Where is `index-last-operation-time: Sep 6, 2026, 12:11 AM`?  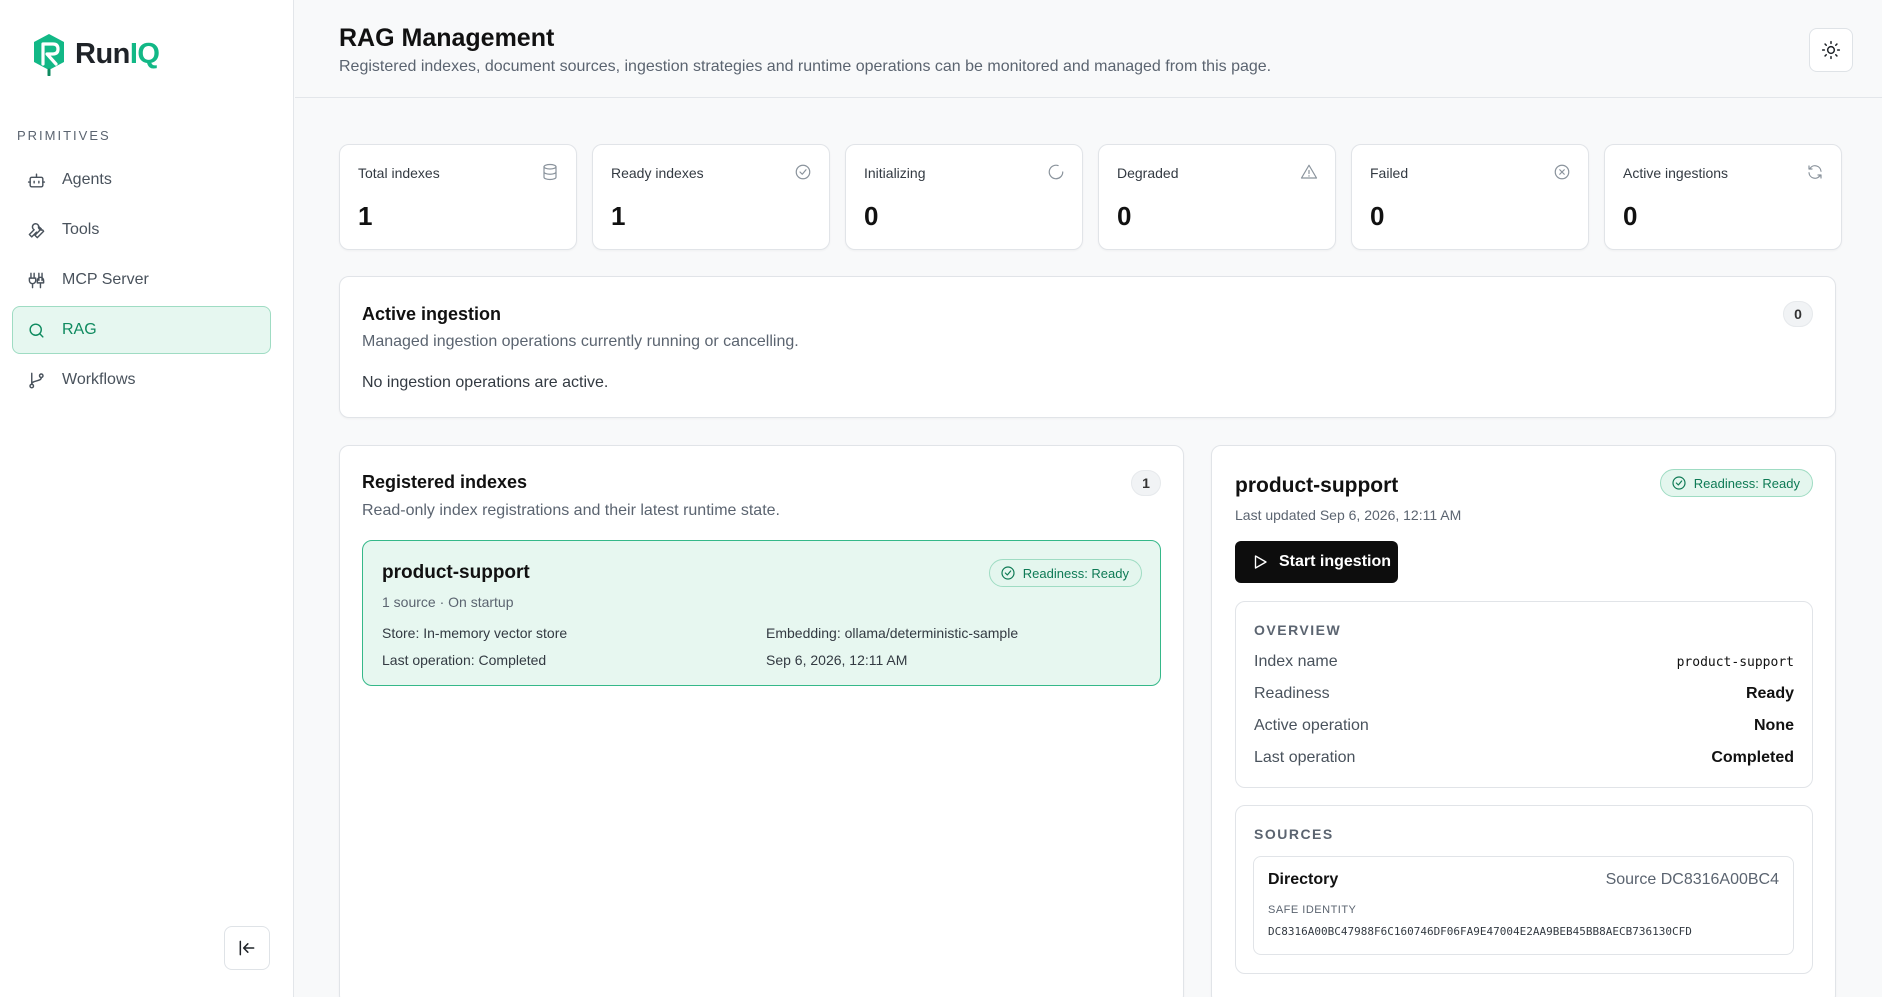
index-last-operation-time: Sep 6, 2026, 12:11 AM is located at coordinates (837, 660).